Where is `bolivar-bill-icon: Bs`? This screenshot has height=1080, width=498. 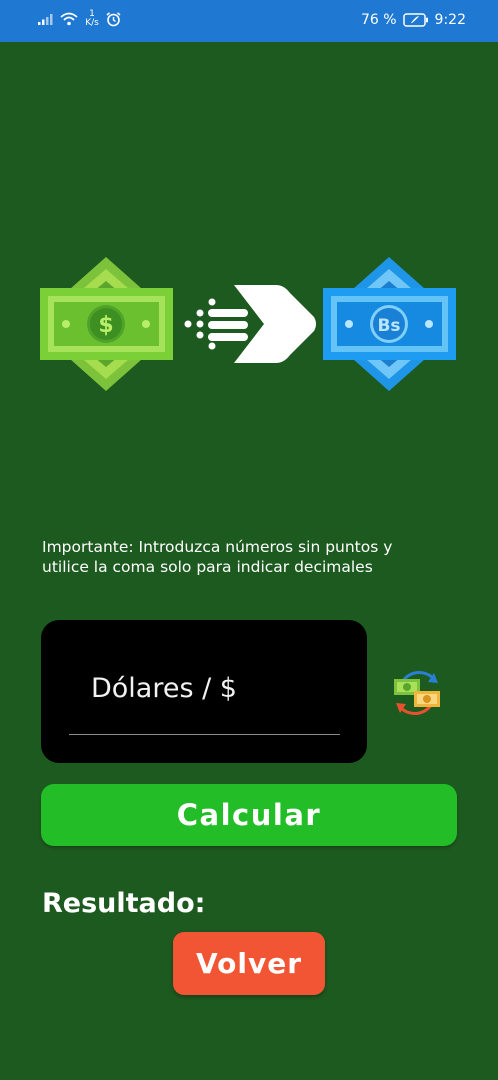
bolivar-bill-icon: Bs is located at coordinates (389, 324).